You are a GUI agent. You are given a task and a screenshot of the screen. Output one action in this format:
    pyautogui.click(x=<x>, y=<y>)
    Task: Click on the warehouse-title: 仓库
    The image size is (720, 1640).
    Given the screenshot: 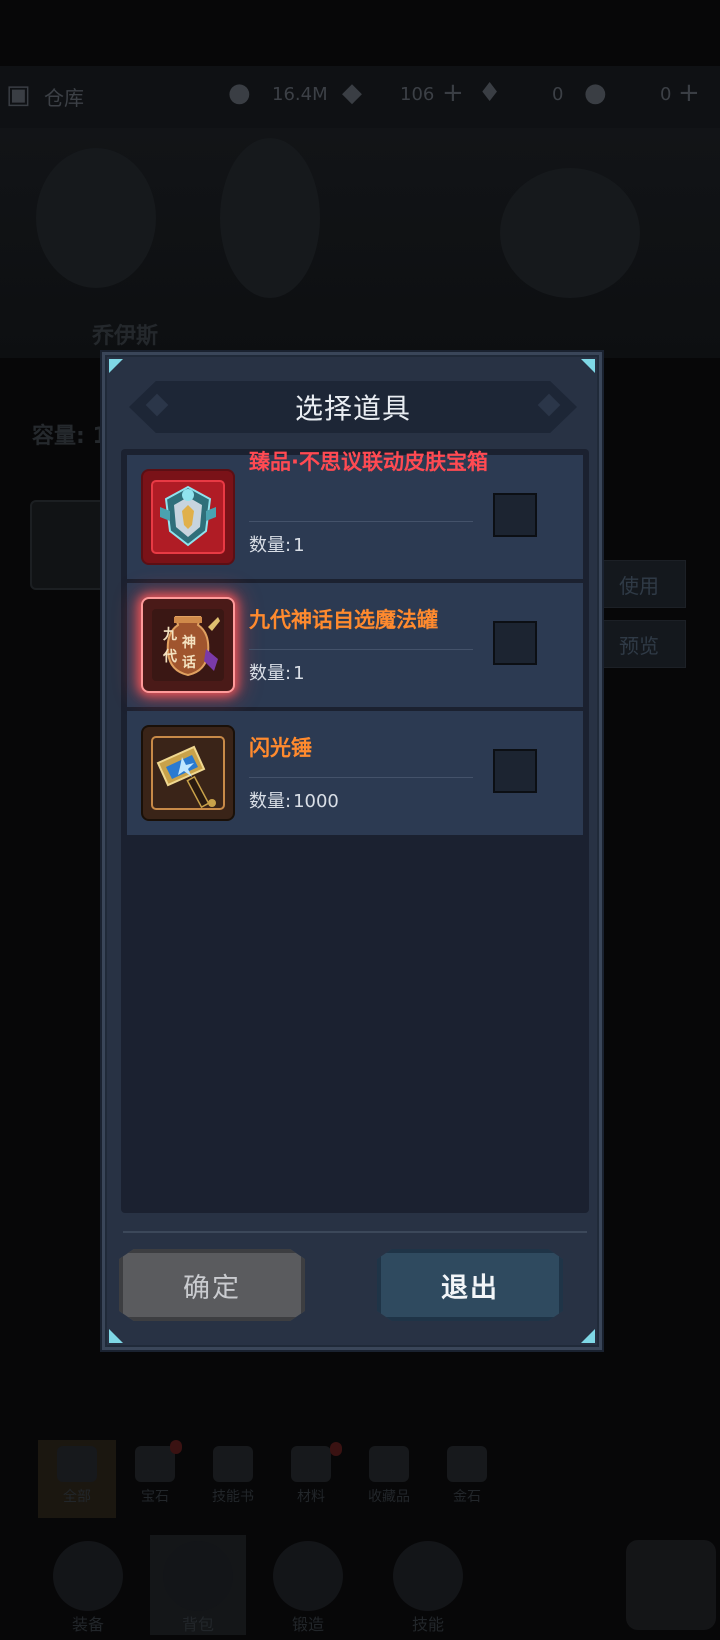 What is the action you would take?
    pyautogui.click(x=64, y=98)
    